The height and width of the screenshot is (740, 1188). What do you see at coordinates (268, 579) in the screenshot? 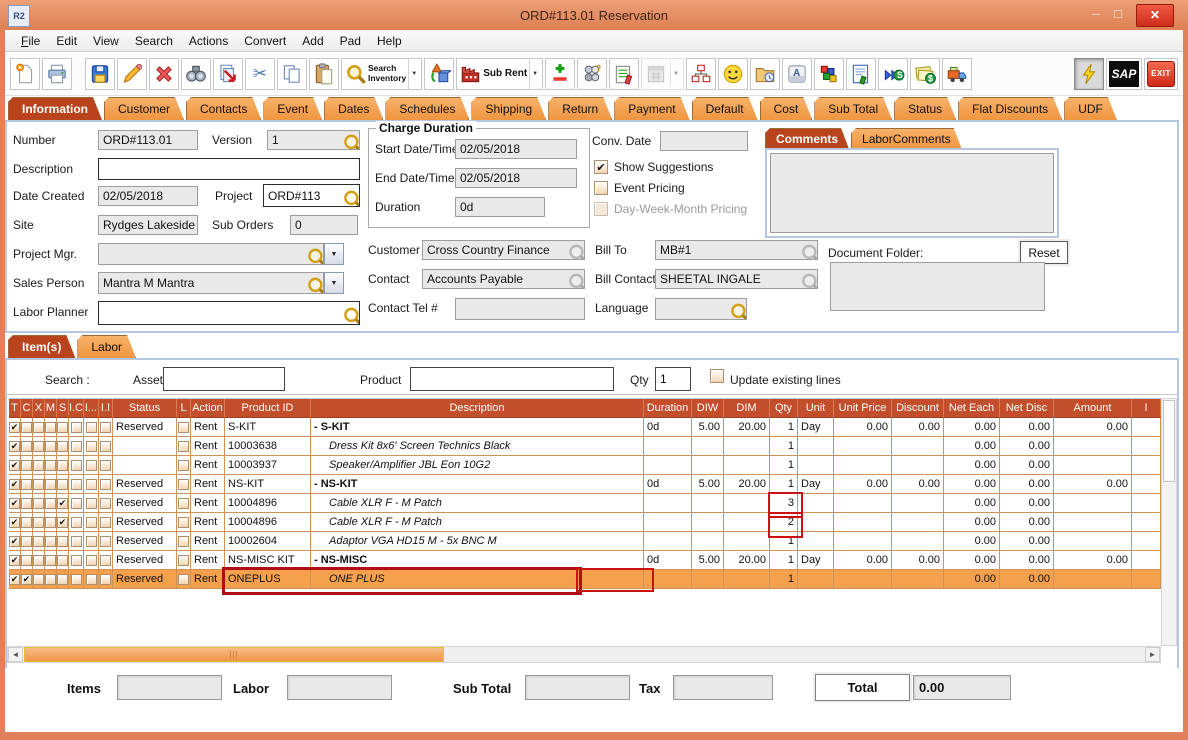
I see `cell-product-id: ONEPLUS` at bounding box center [268, 579].